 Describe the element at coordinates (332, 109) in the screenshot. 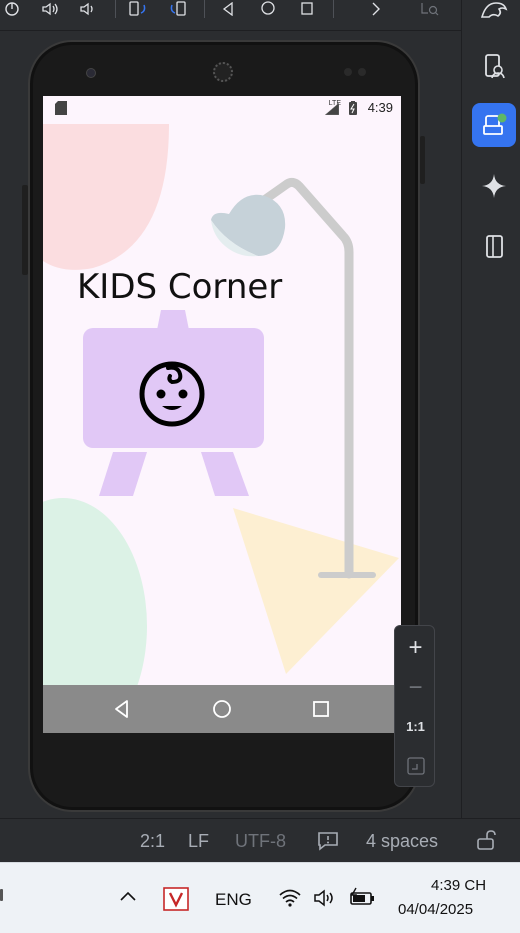

I see `signal-icon` at that location.